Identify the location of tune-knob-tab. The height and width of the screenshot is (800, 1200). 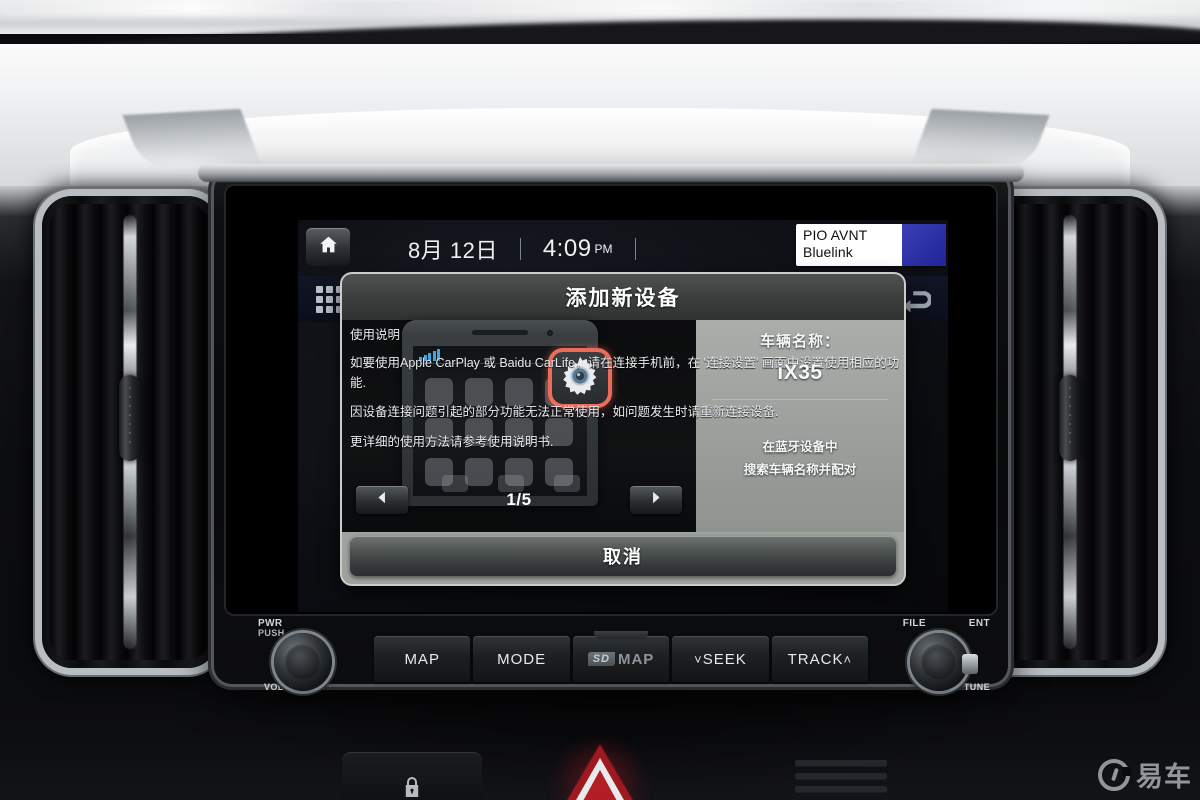
(970, 664).